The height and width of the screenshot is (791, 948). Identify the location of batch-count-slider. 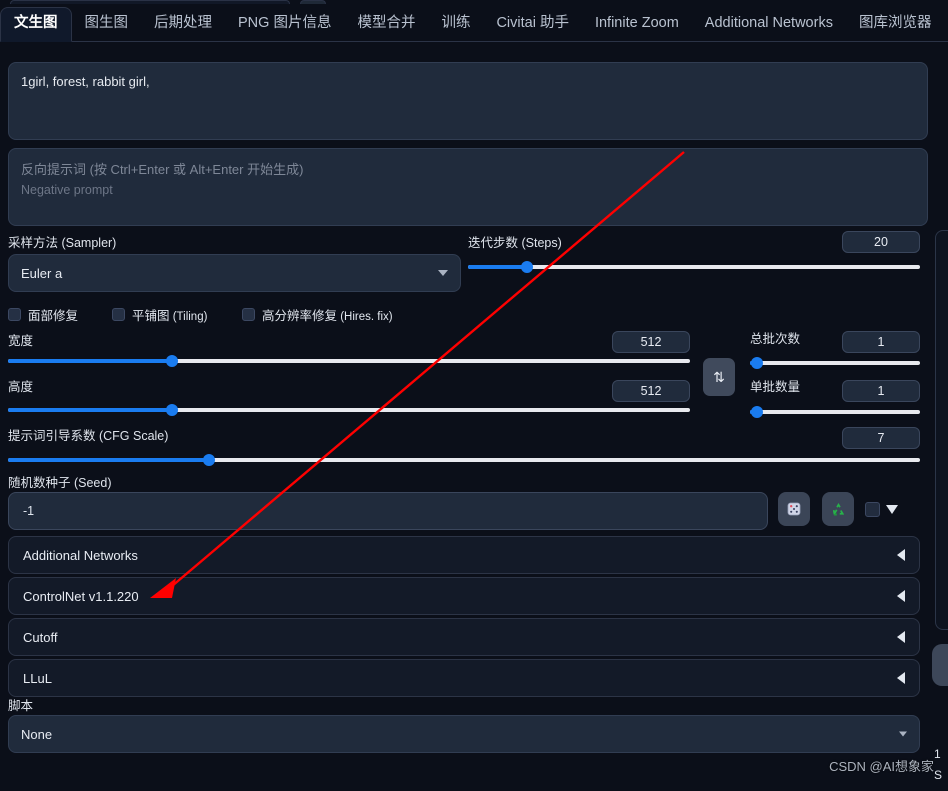
(835, 363).